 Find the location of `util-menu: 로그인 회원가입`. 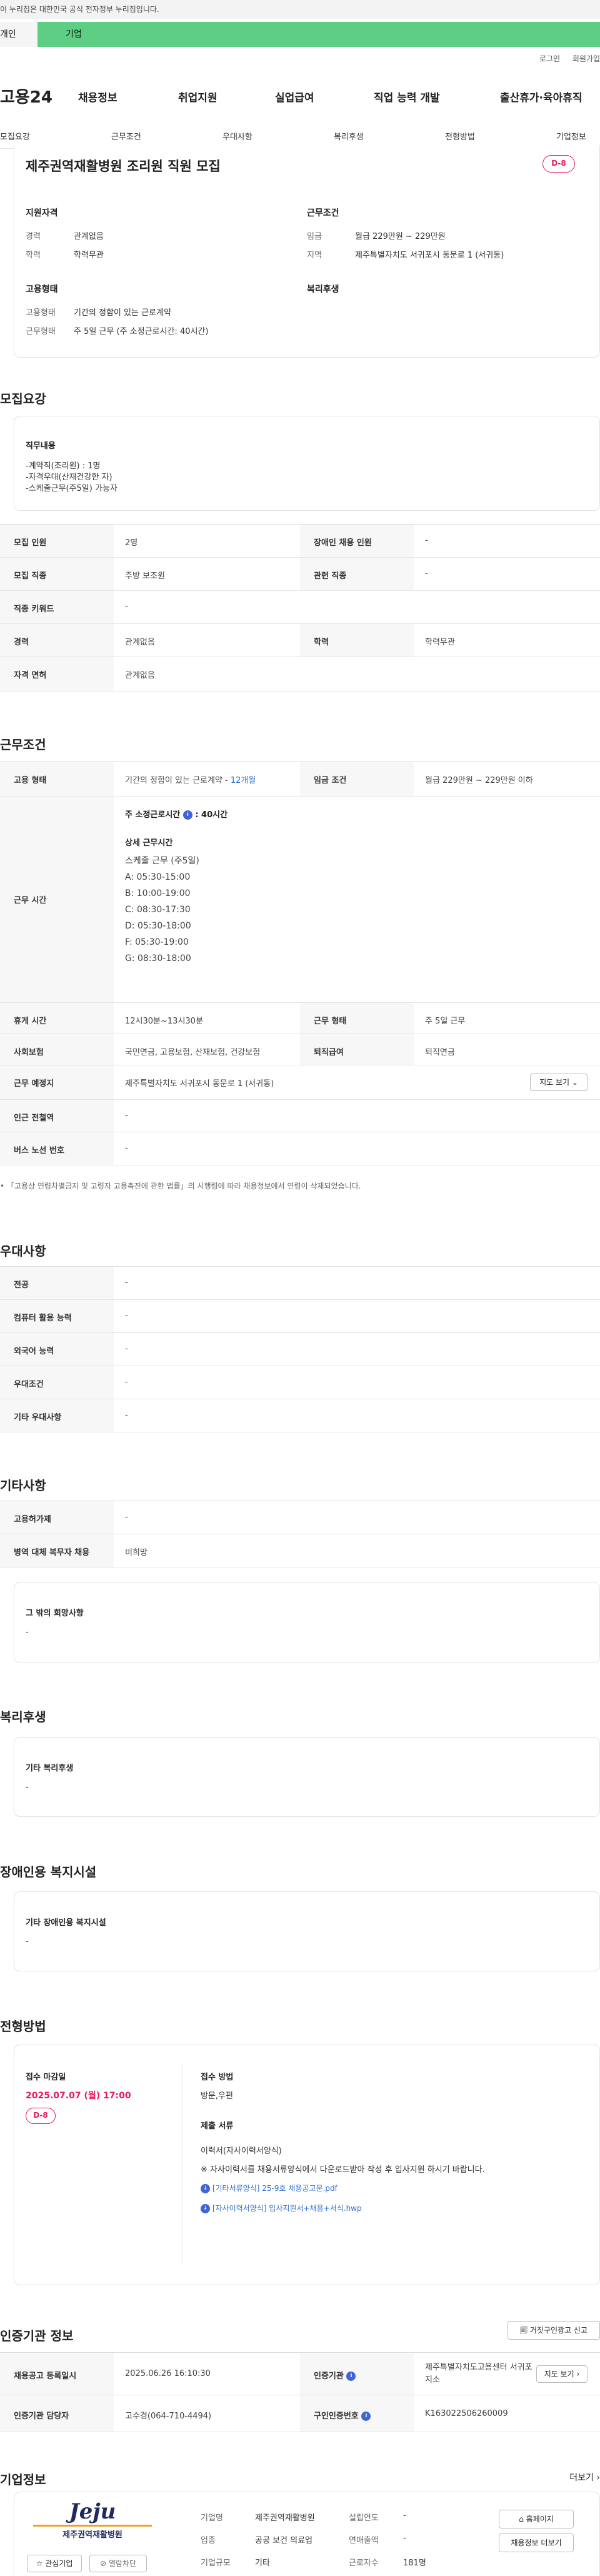

util-menu: 로그인 회원가입 is located at coordinates (564, 58).